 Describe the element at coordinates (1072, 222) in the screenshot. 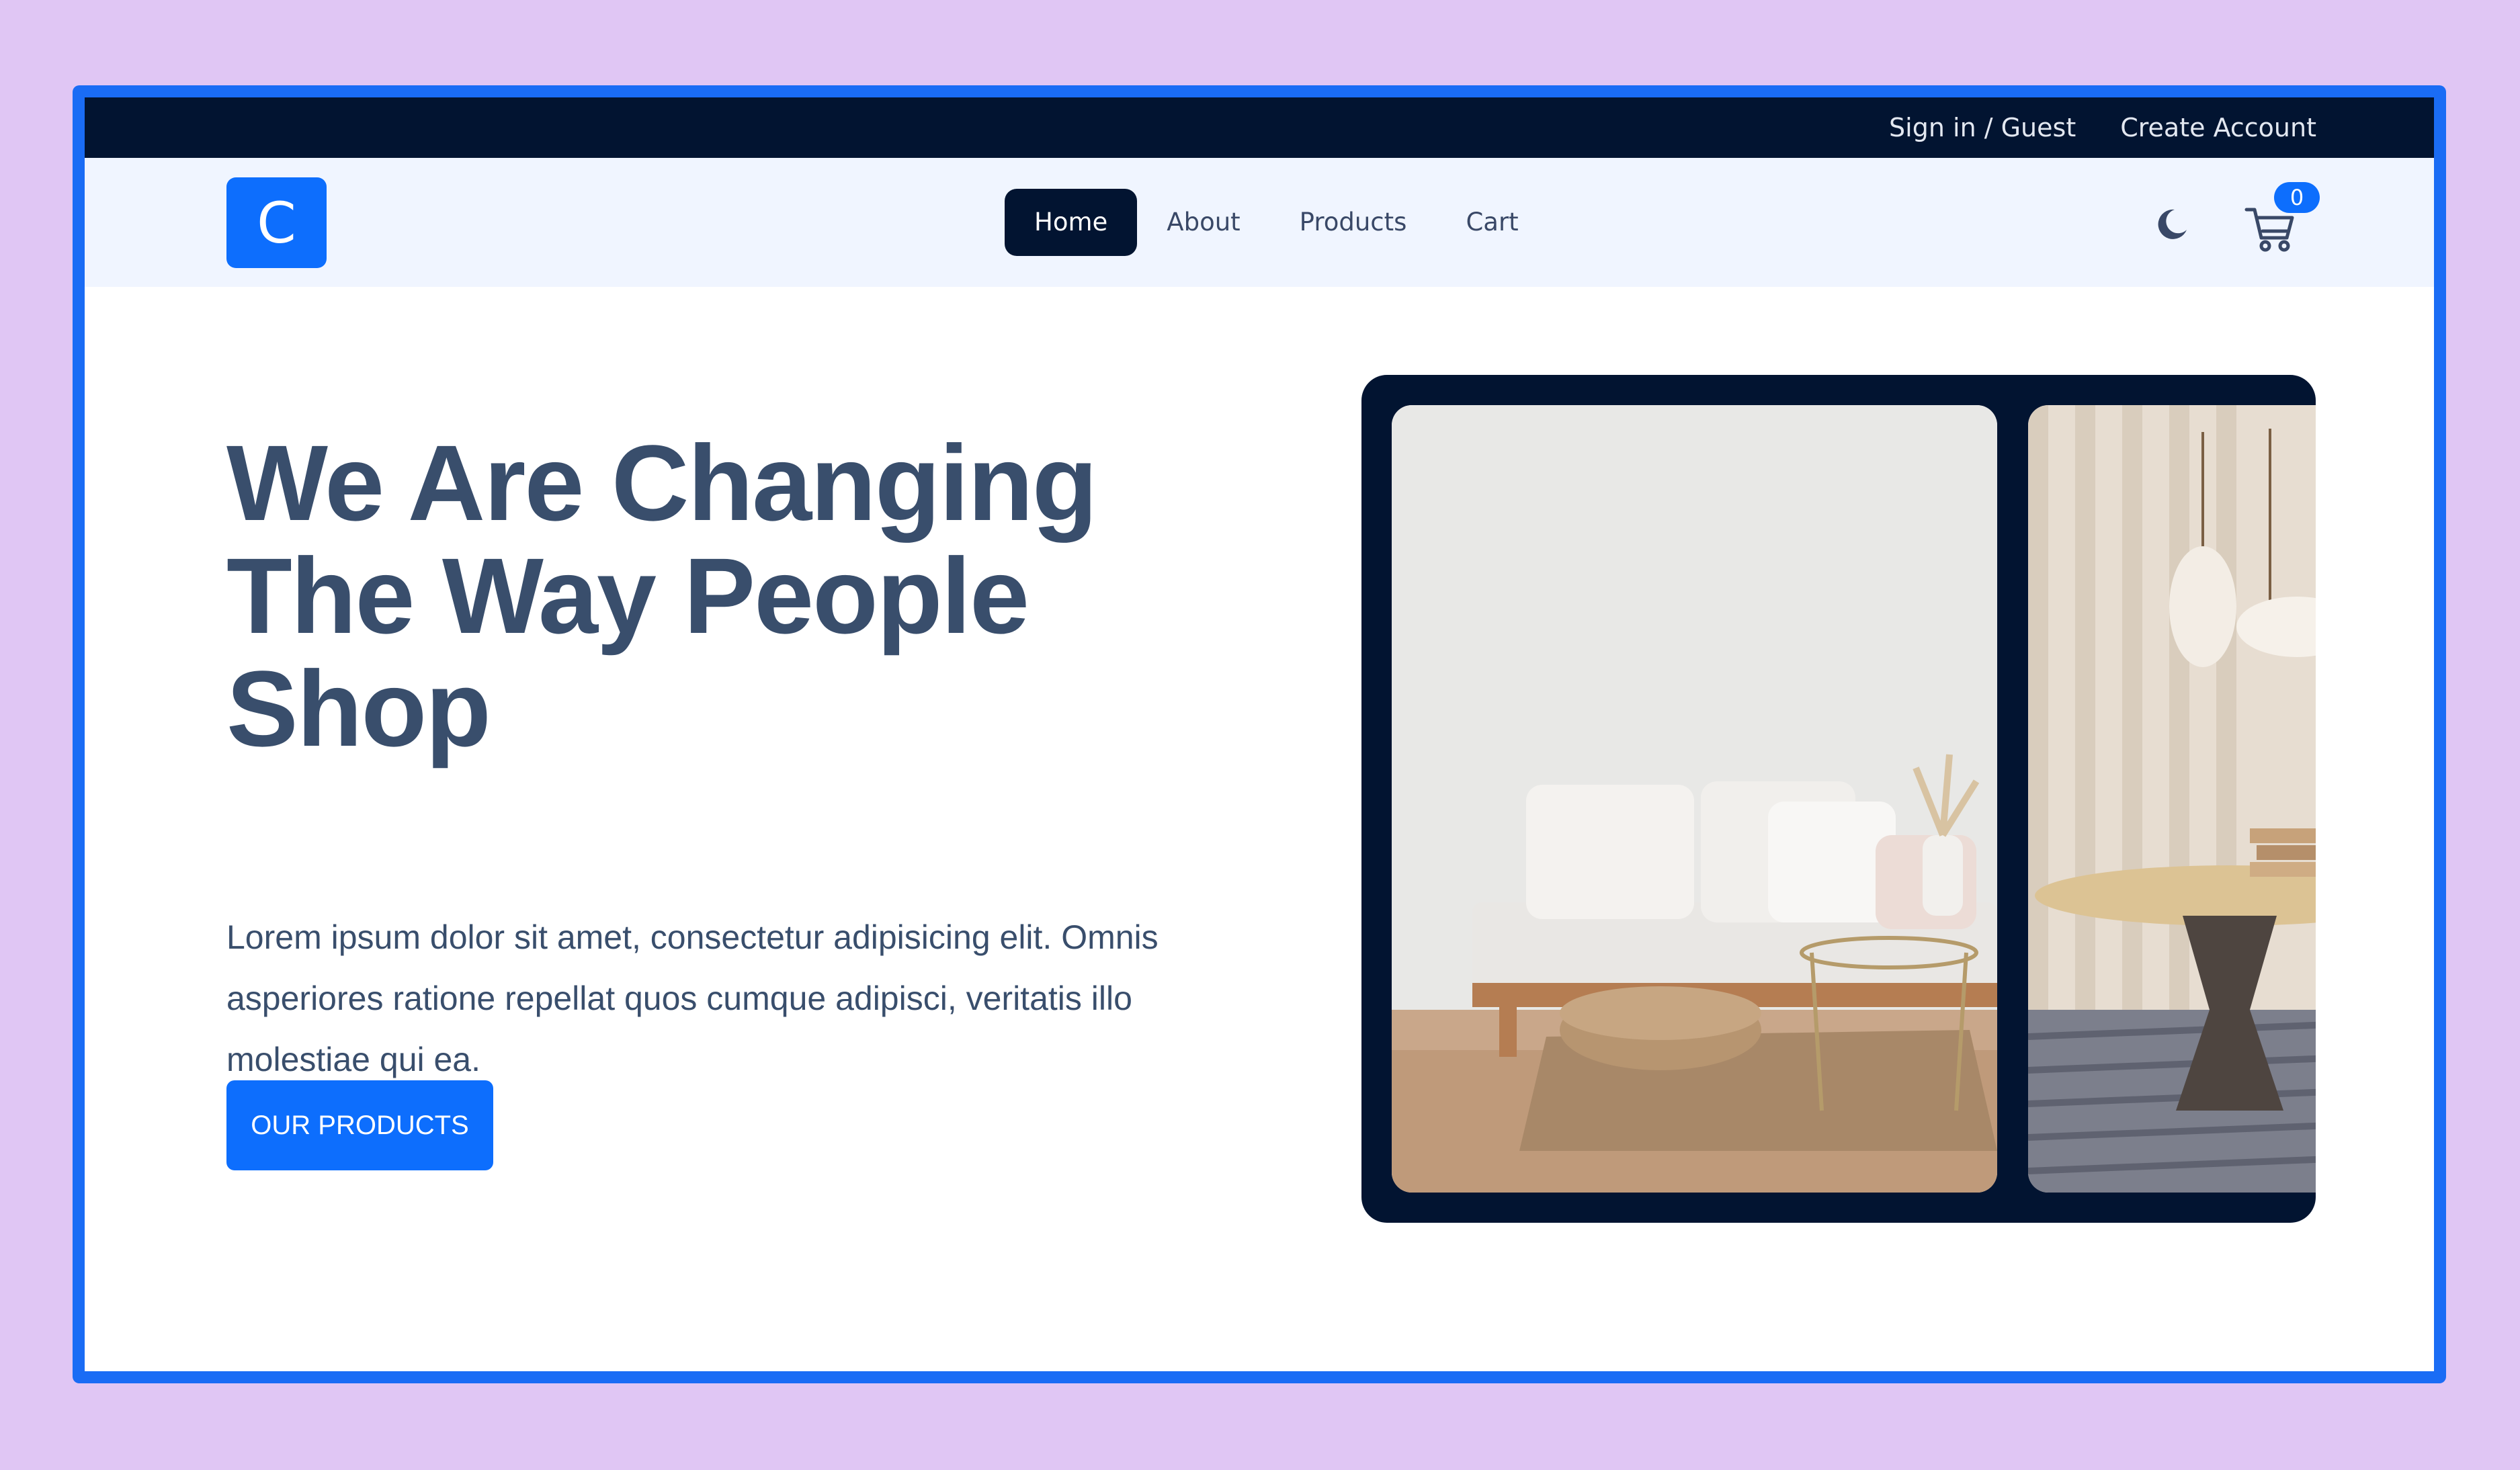

I see `nav-home: Home` at that location.